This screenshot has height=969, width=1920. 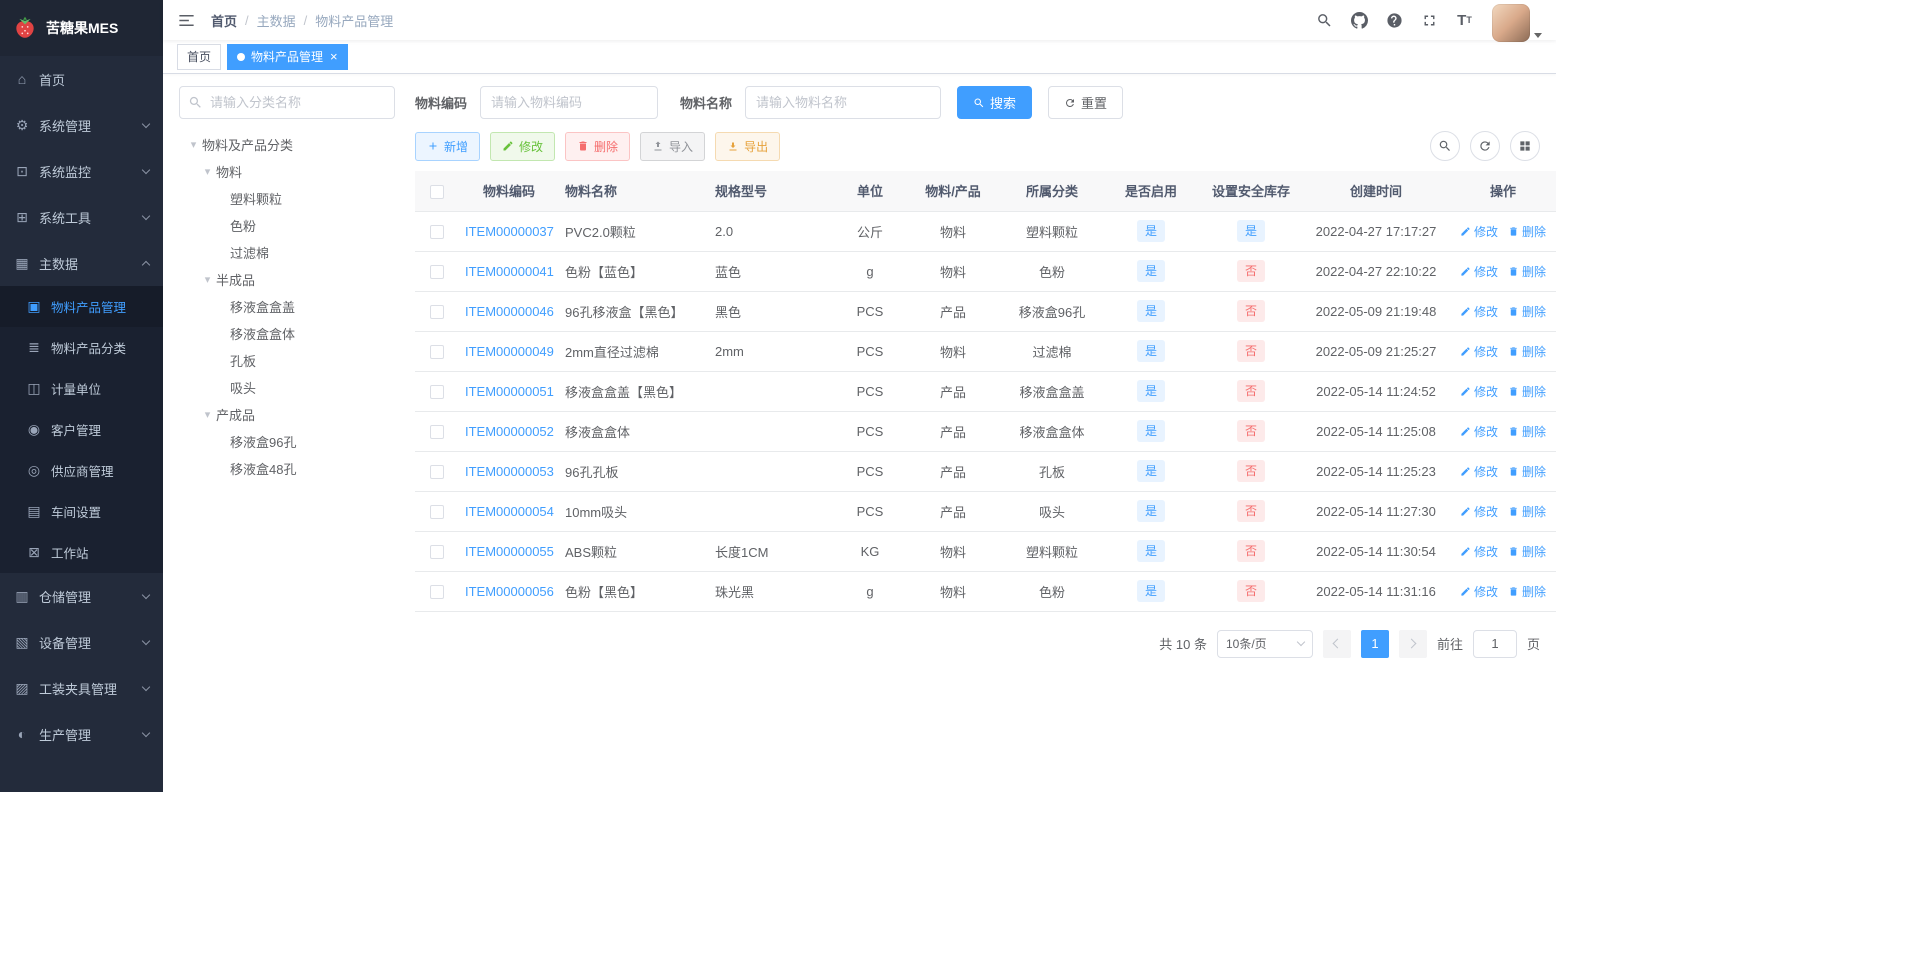 What do you see at coordinates (1525, 146) in the screenshot?
I see `columns-button` at bounding box center [1525, 146].